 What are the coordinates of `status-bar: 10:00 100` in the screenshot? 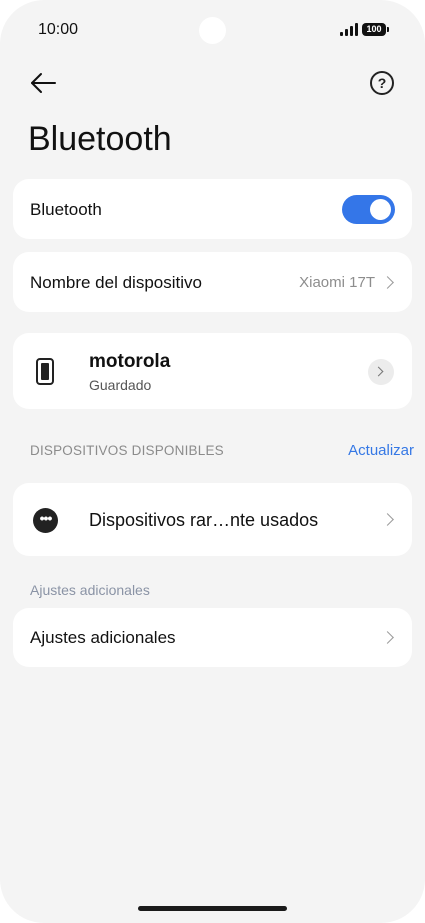 It's located at (212, 30).